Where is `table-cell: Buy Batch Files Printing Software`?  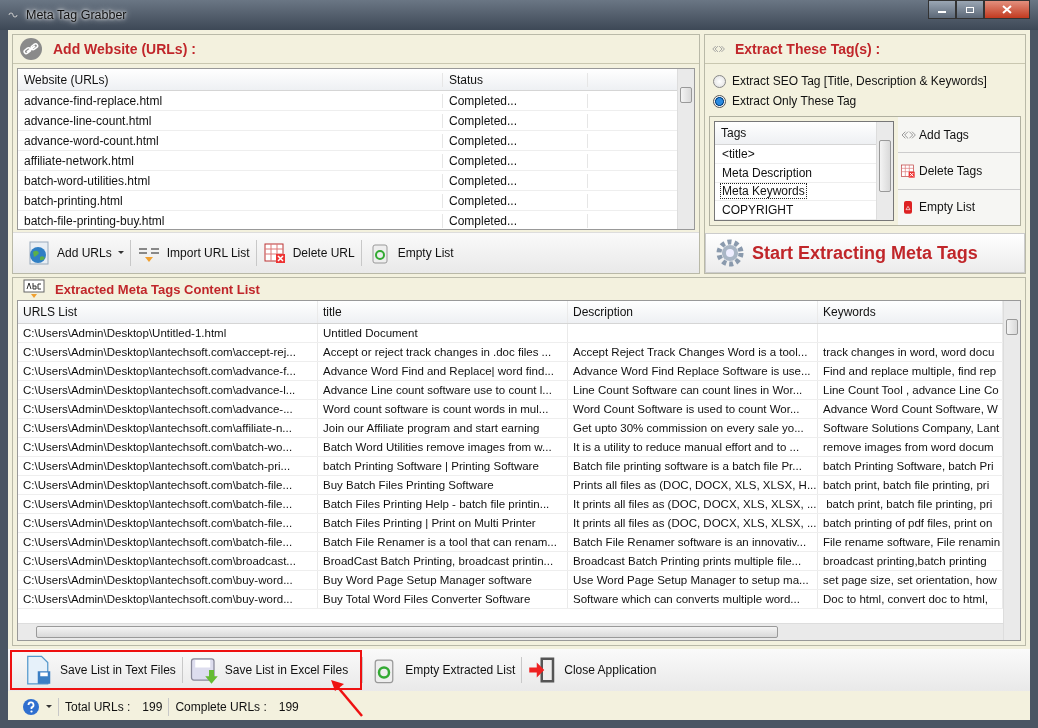 table-cell: Buy Batch Files Printing Software is located at coordinates (408, 485).